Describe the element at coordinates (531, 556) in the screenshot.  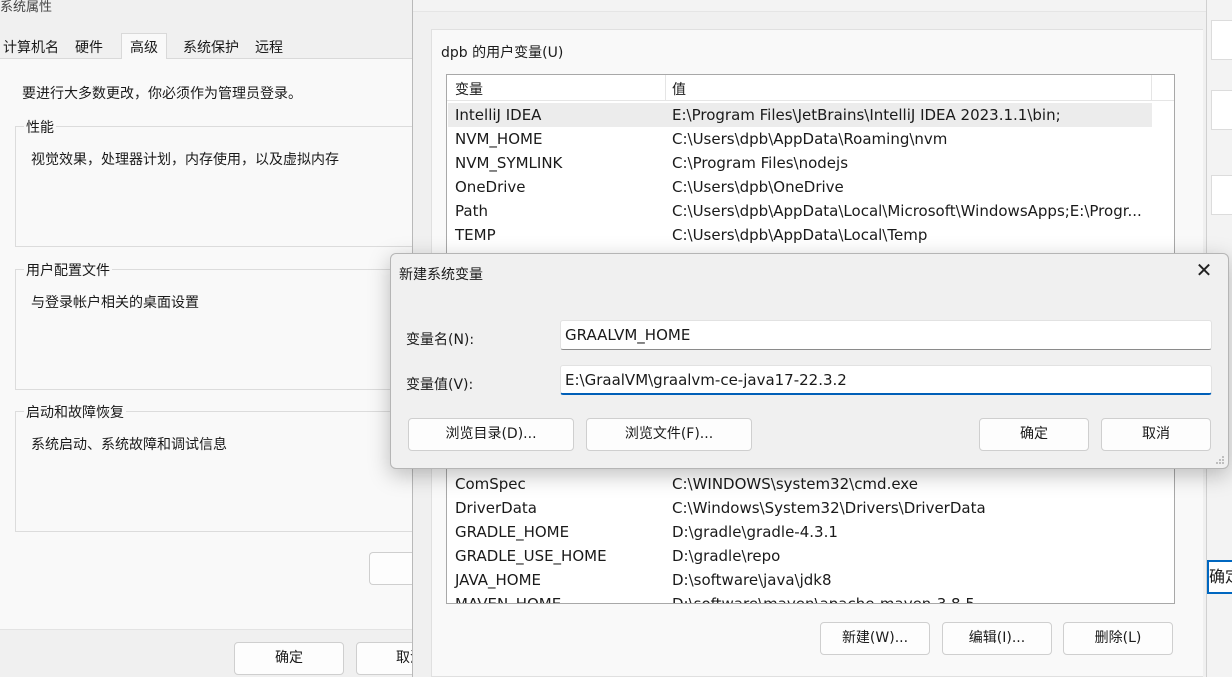
I see `var-name: GRADLE_USE_HOME` at that location.